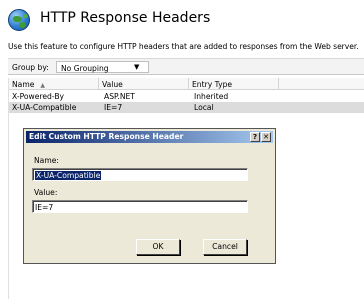 Image resolution: width=364 pixels, height=299 pixels. I want to click on help-button: ?, so click(255, 137).